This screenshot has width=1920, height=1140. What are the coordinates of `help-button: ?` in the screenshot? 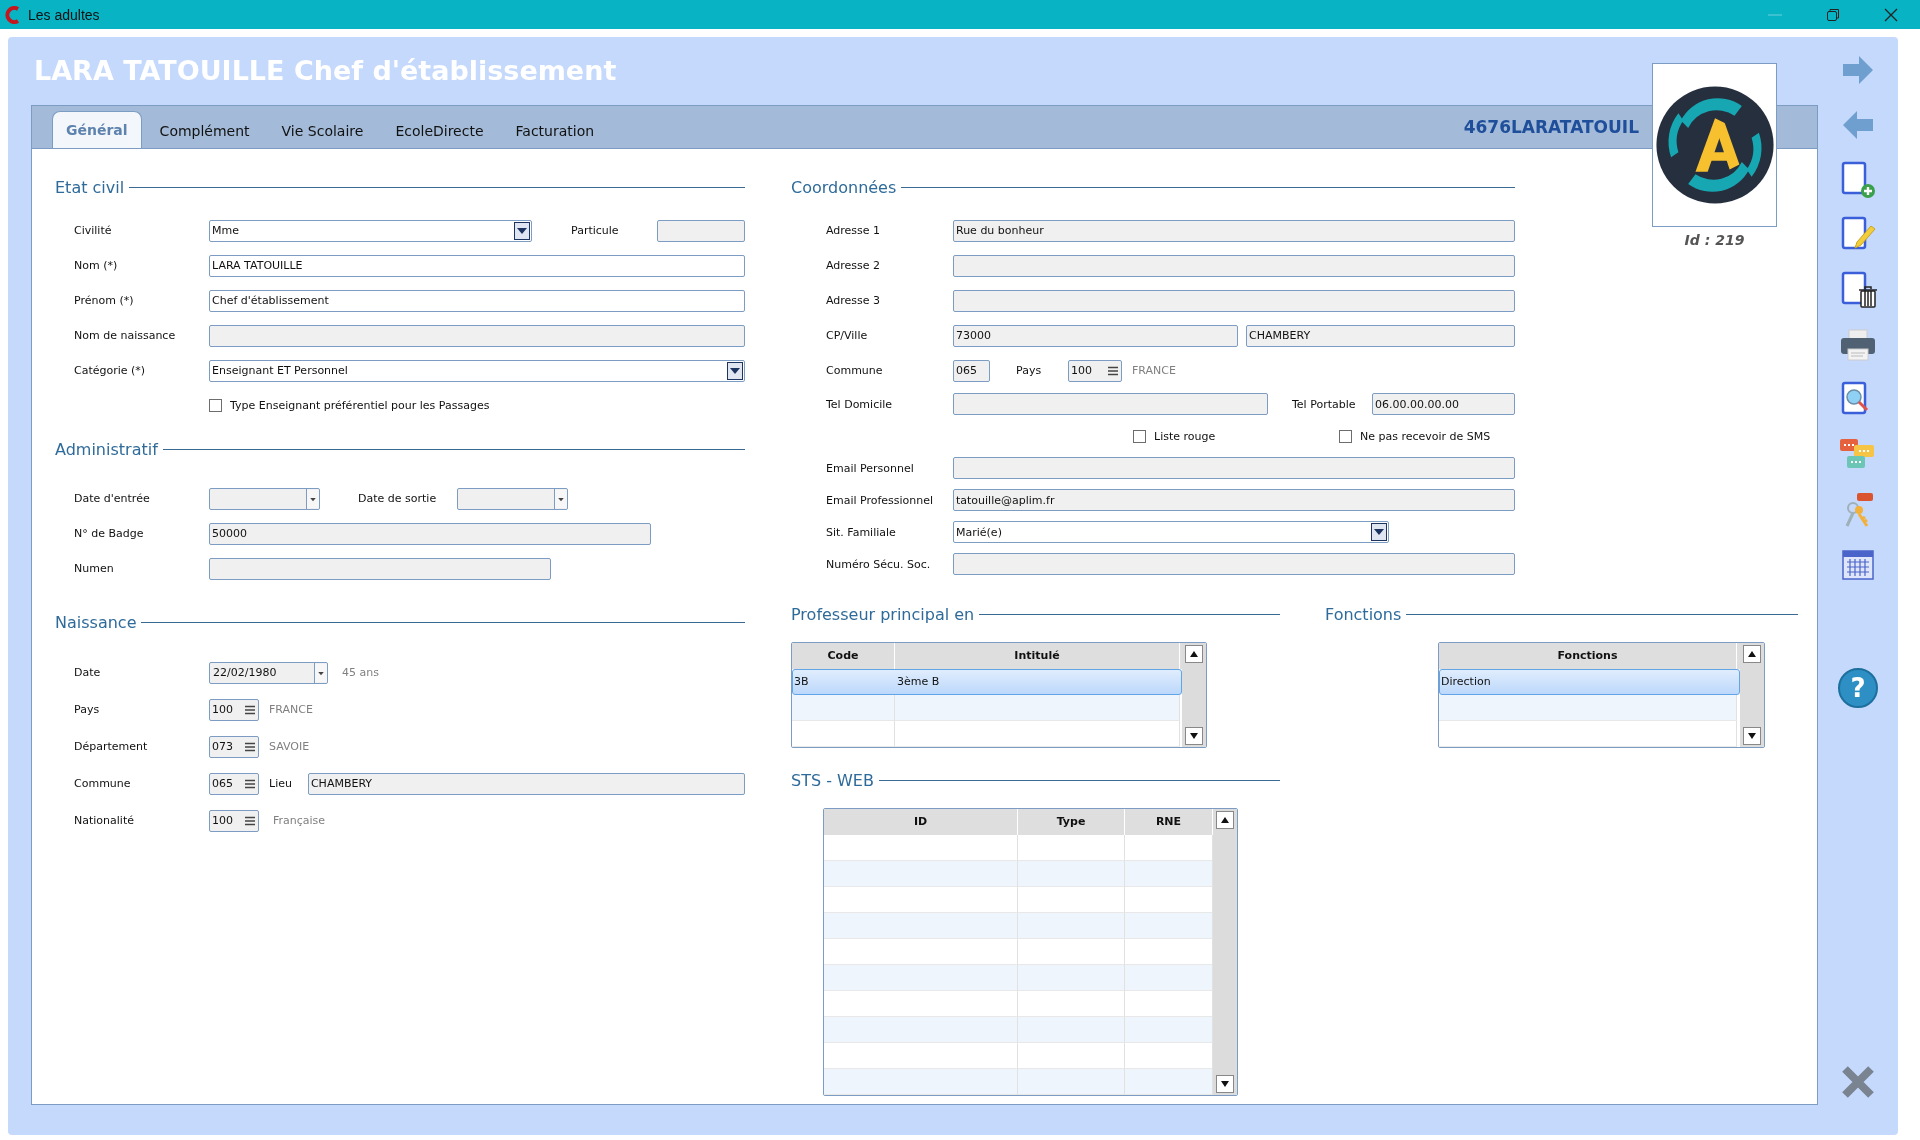 It's located at (1858, 688).